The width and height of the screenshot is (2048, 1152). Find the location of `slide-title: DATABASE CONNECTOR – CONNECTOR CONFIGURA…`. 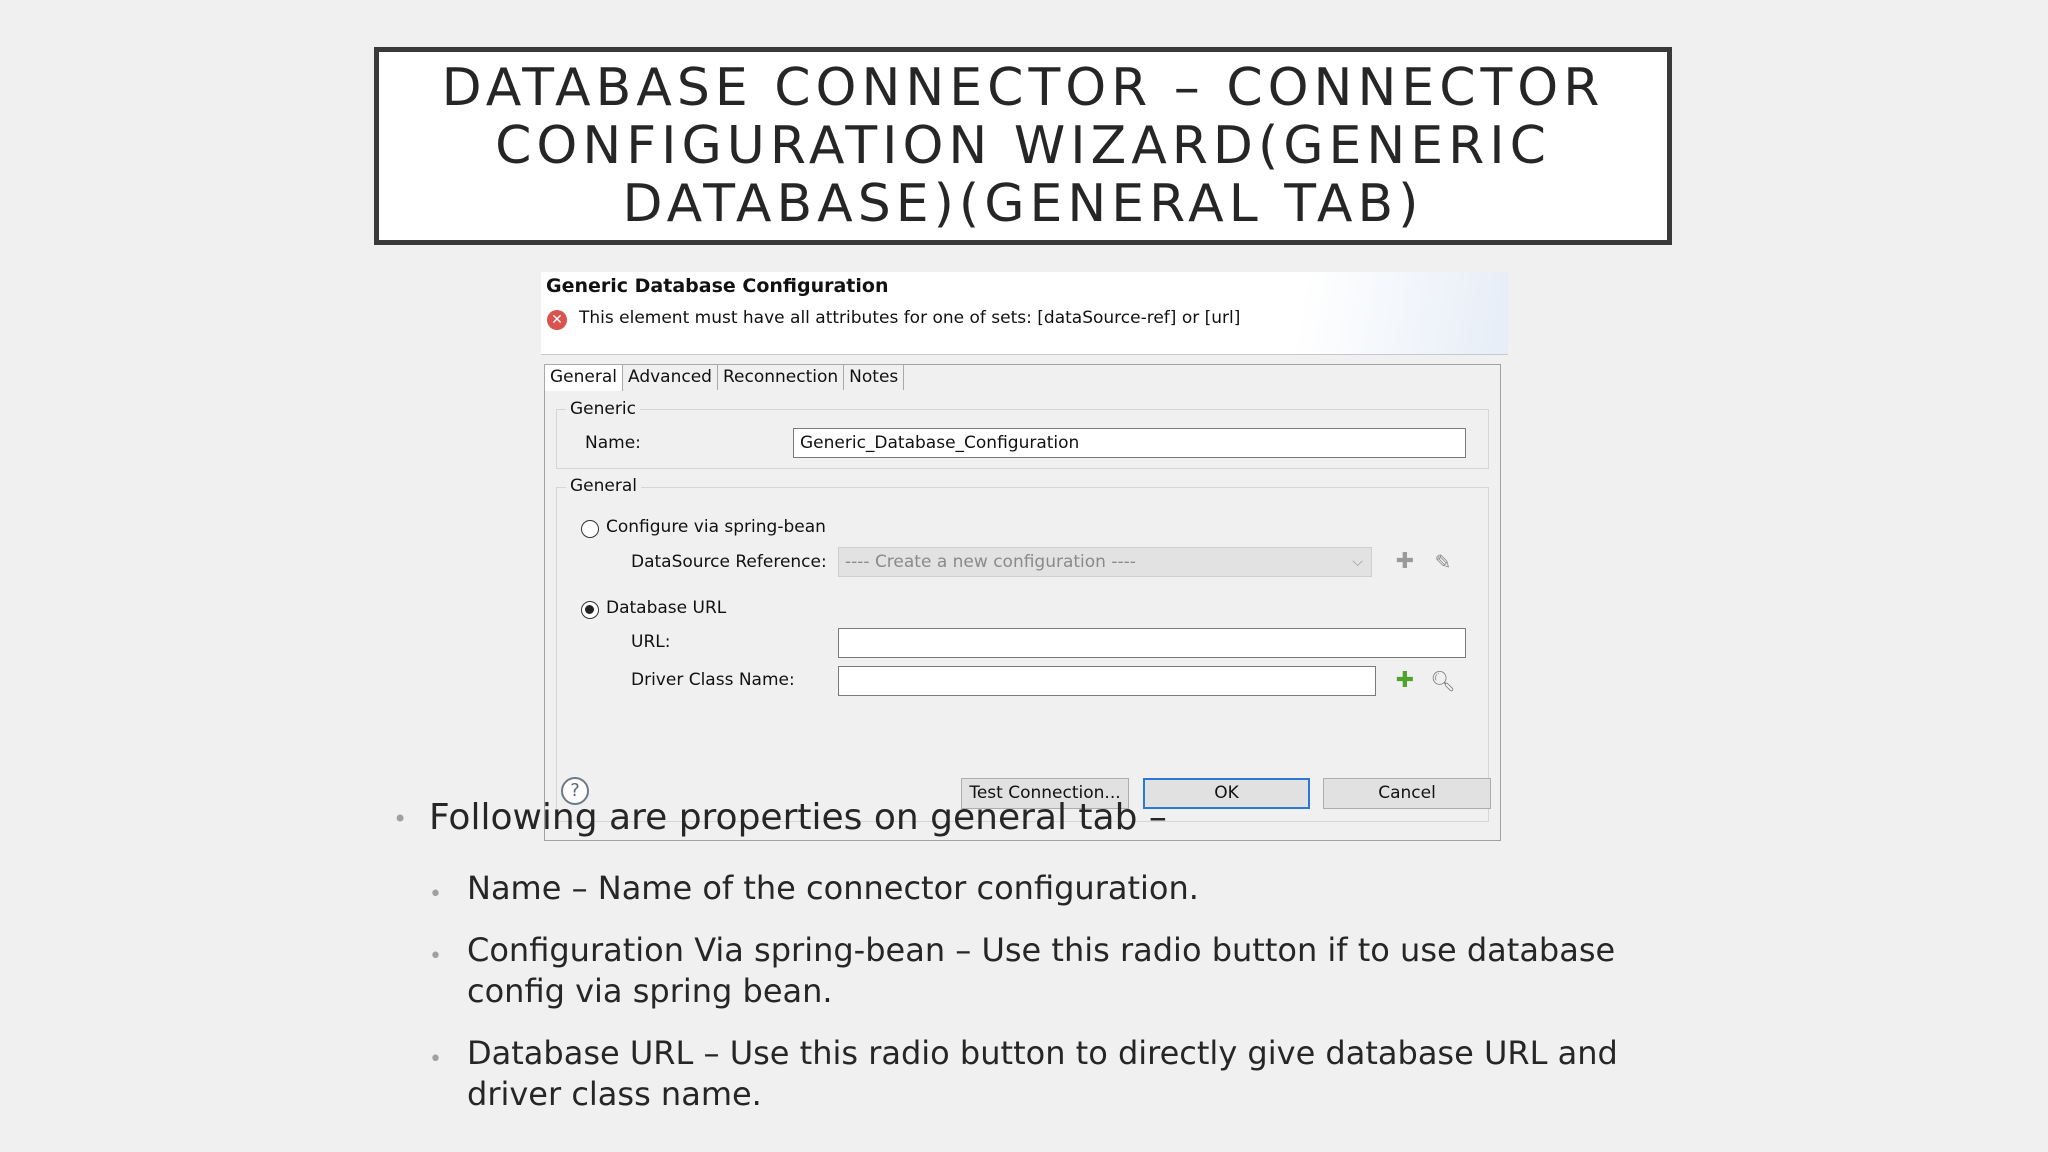

slide-title: DATABASE CONNECTOR – CONNECTOR CONFIGURA… is located at coordinates (1023, 146).